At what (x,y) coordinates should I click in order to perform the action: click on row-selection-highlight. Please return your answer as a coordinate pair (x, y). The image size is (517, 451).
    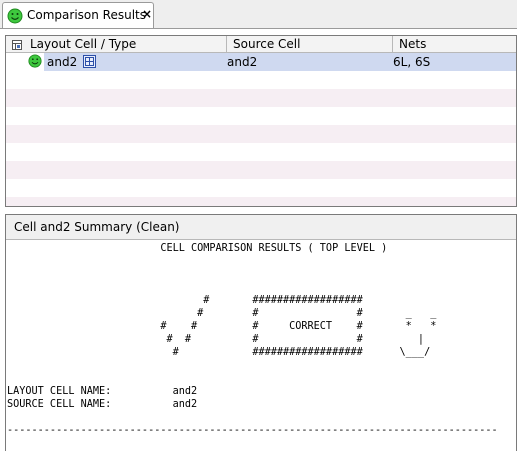
    Looking at the image, I should click on (280, 62).